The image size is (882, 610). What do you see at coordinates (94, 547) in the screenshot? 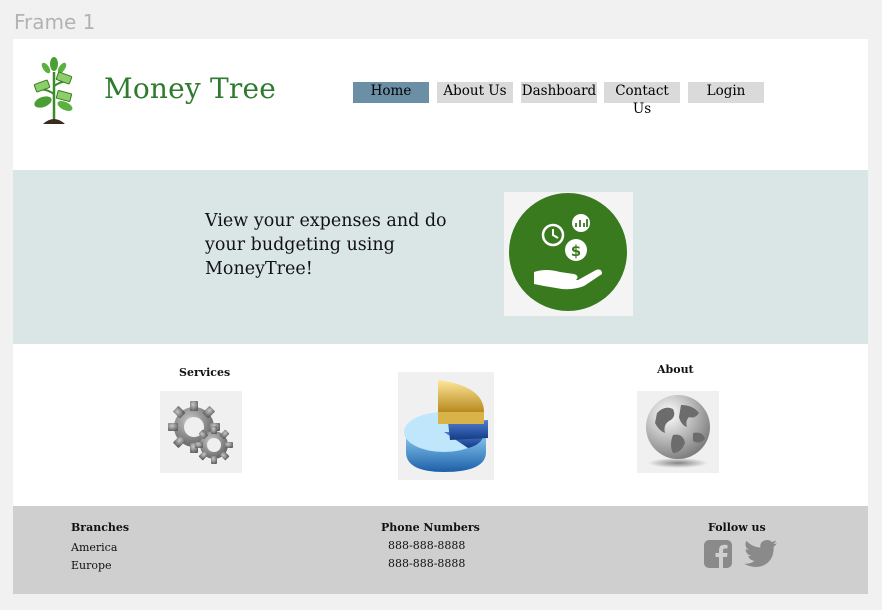
I see `branch-item: America` at bounding box center [94, 547].